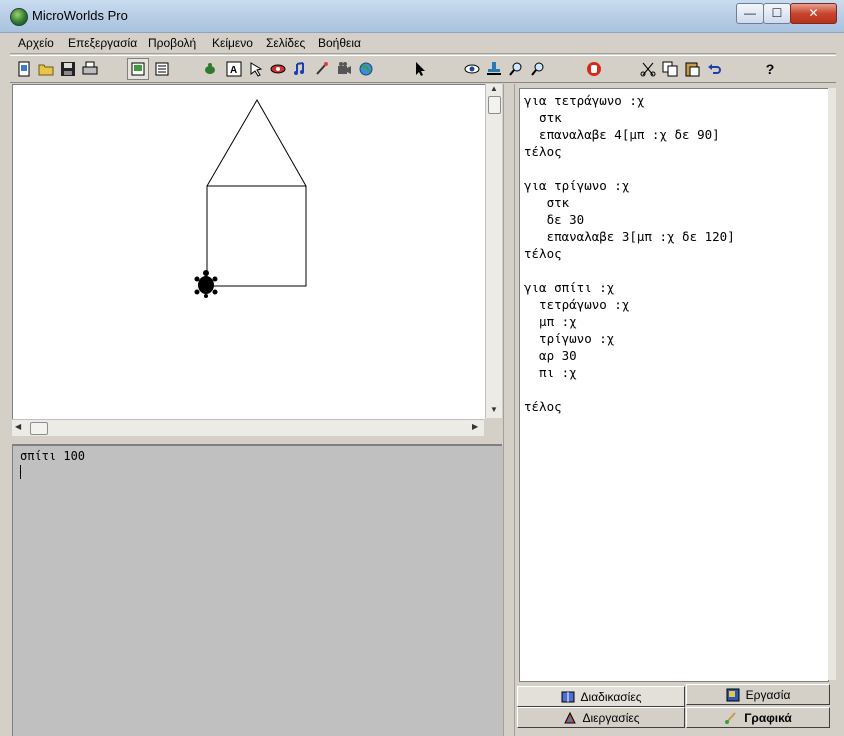 The width and height of the screenshot is (844, 736). I want to click on microworlds-app-icon, so click(19, 17).